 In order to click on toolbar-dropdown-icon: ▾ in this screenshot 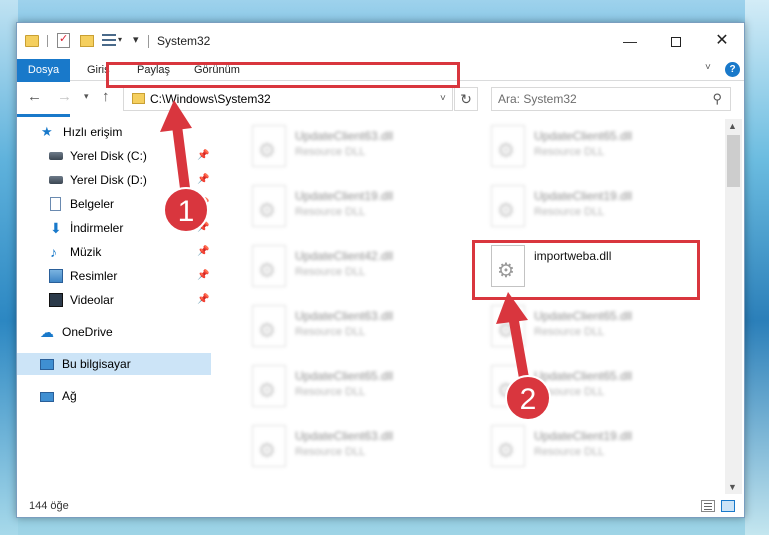, I will do `click(120, 43)`.